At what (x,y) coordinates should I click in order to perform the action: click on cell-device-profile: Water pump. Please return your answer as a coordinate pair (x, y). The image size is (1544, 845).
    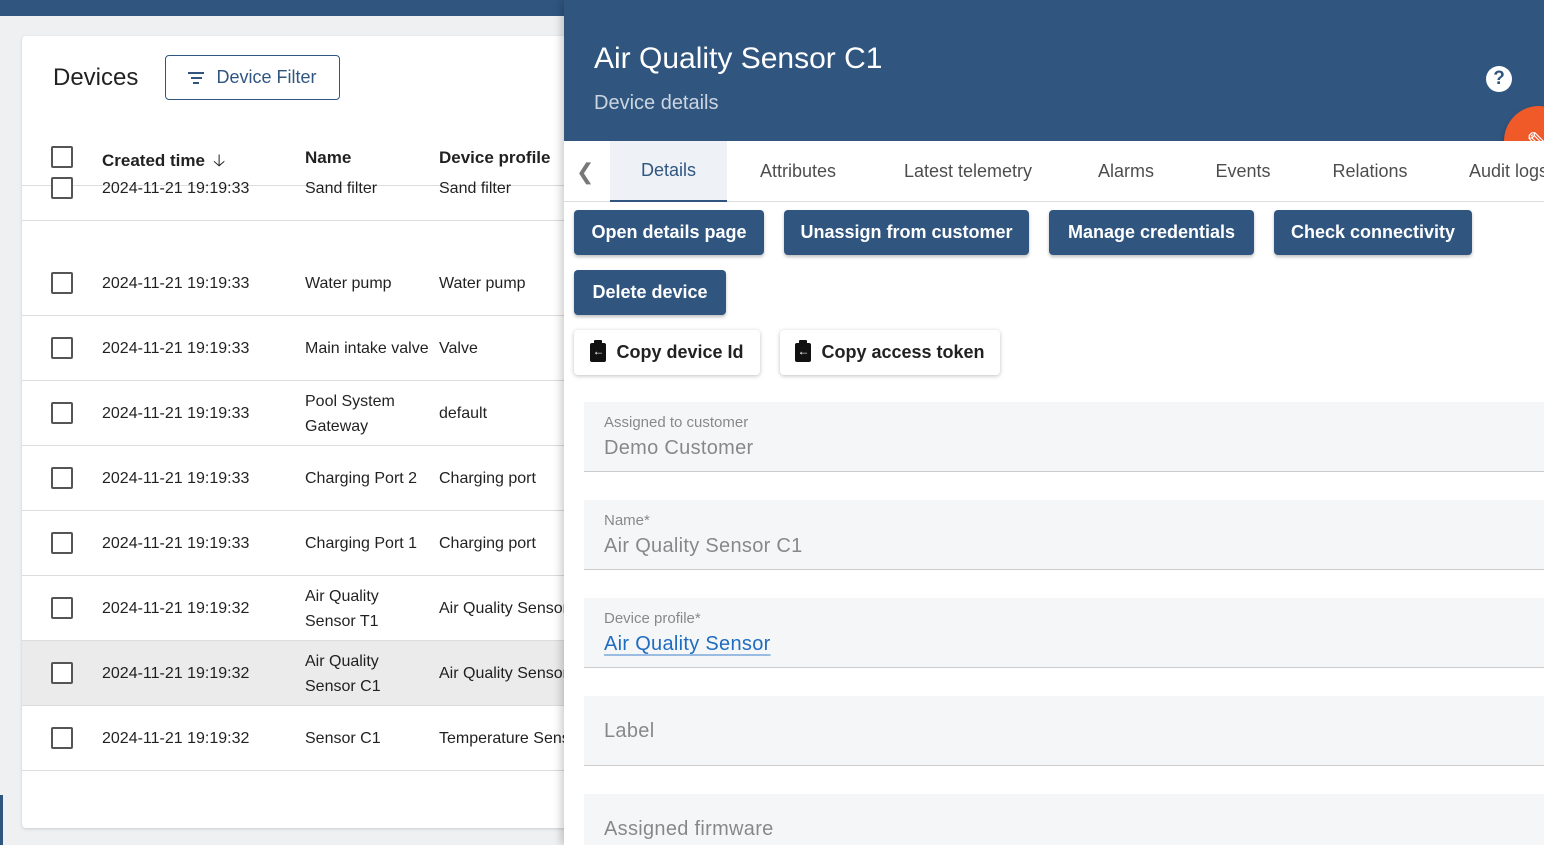
    Looking at the image, I should click on (482, 283).